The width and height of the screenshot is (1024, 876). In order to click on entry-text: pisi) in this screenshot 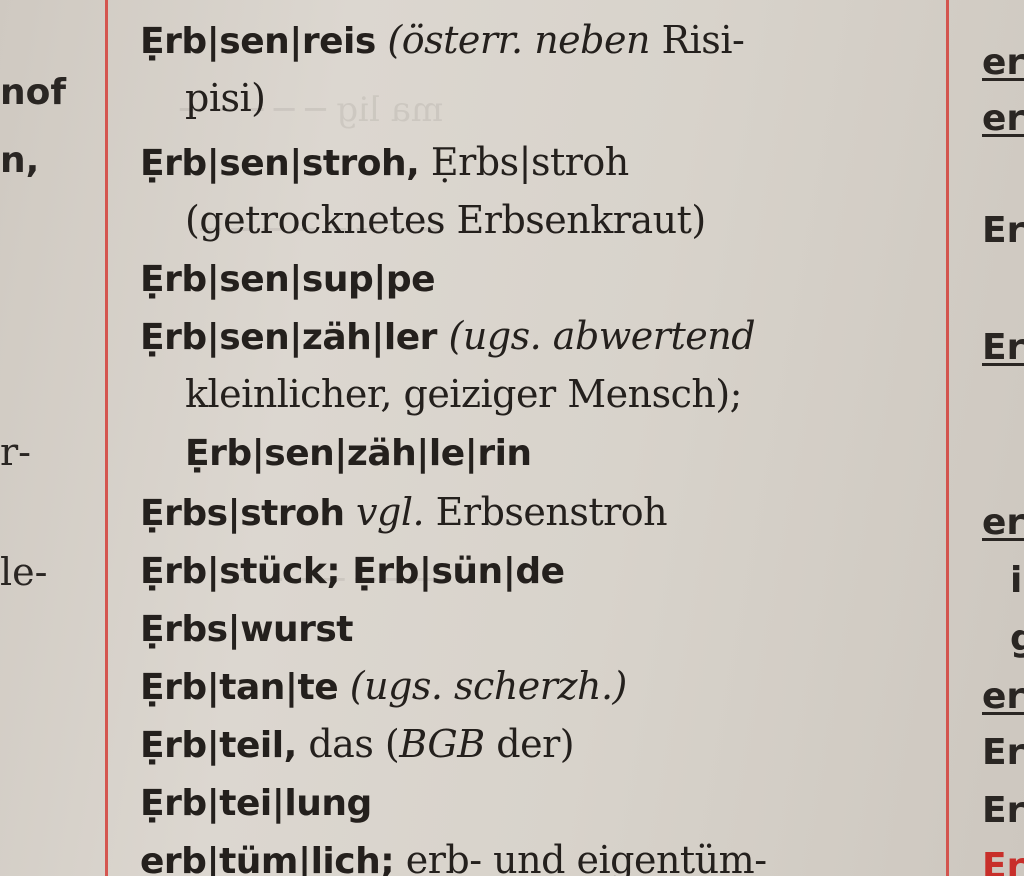, I will do `click(225, 98)`.